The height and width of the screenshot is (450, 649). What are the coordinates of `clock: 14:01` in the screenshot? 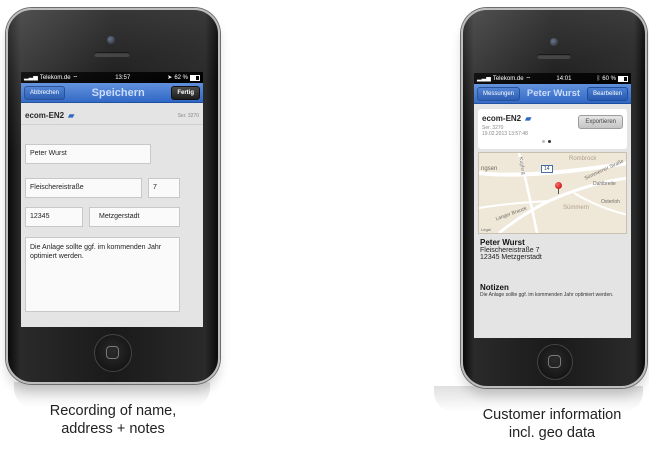 It's located at (564, 78).